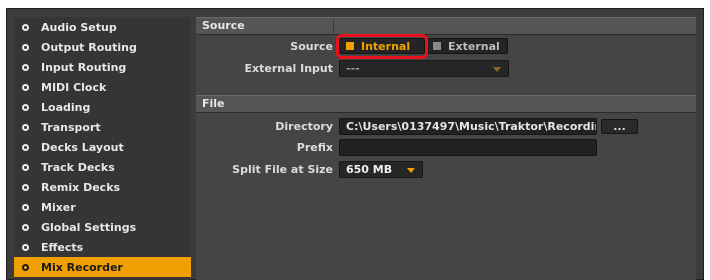  Describe the element at coordinates (289, 68) in the screenshot. I see `external-input-label: External Input` at that location.